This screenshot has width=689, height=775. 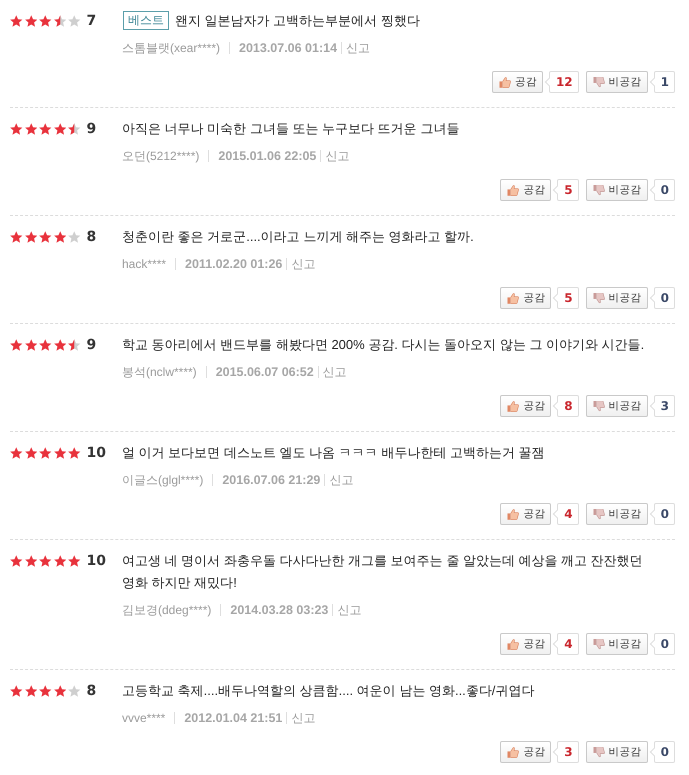 What do you see at coordinates (565, 406) in the screenshot?
I see `like-count: 8` at bounding box center [565, 406].